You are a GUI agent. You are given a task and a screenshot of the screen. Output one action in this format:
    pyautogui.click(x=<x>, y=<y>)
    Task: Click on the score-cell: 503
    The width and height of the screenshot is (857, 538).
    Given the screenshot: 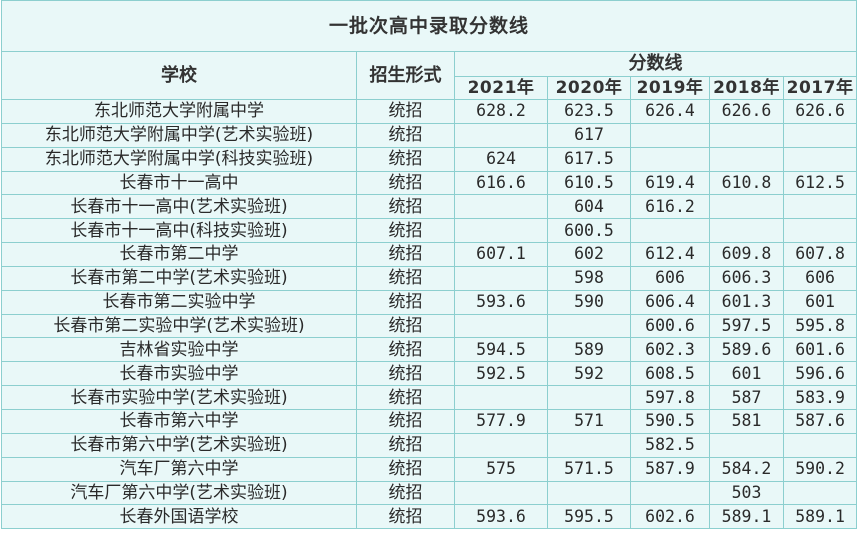 What is the action you would take?
    pyautogui.click(x=746, y=493)
    